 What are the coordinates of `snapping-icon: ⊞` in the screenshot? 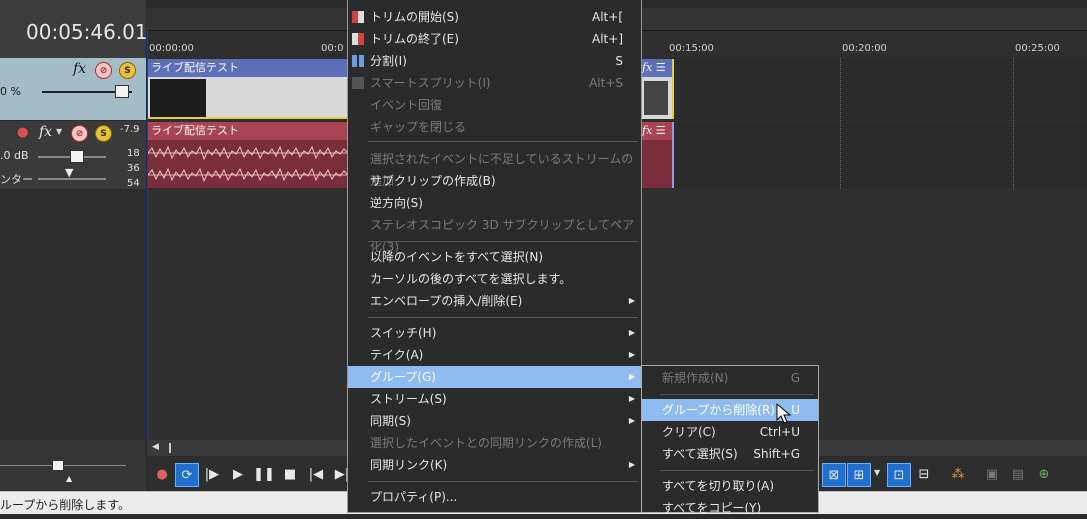 It's located at (859, 475).